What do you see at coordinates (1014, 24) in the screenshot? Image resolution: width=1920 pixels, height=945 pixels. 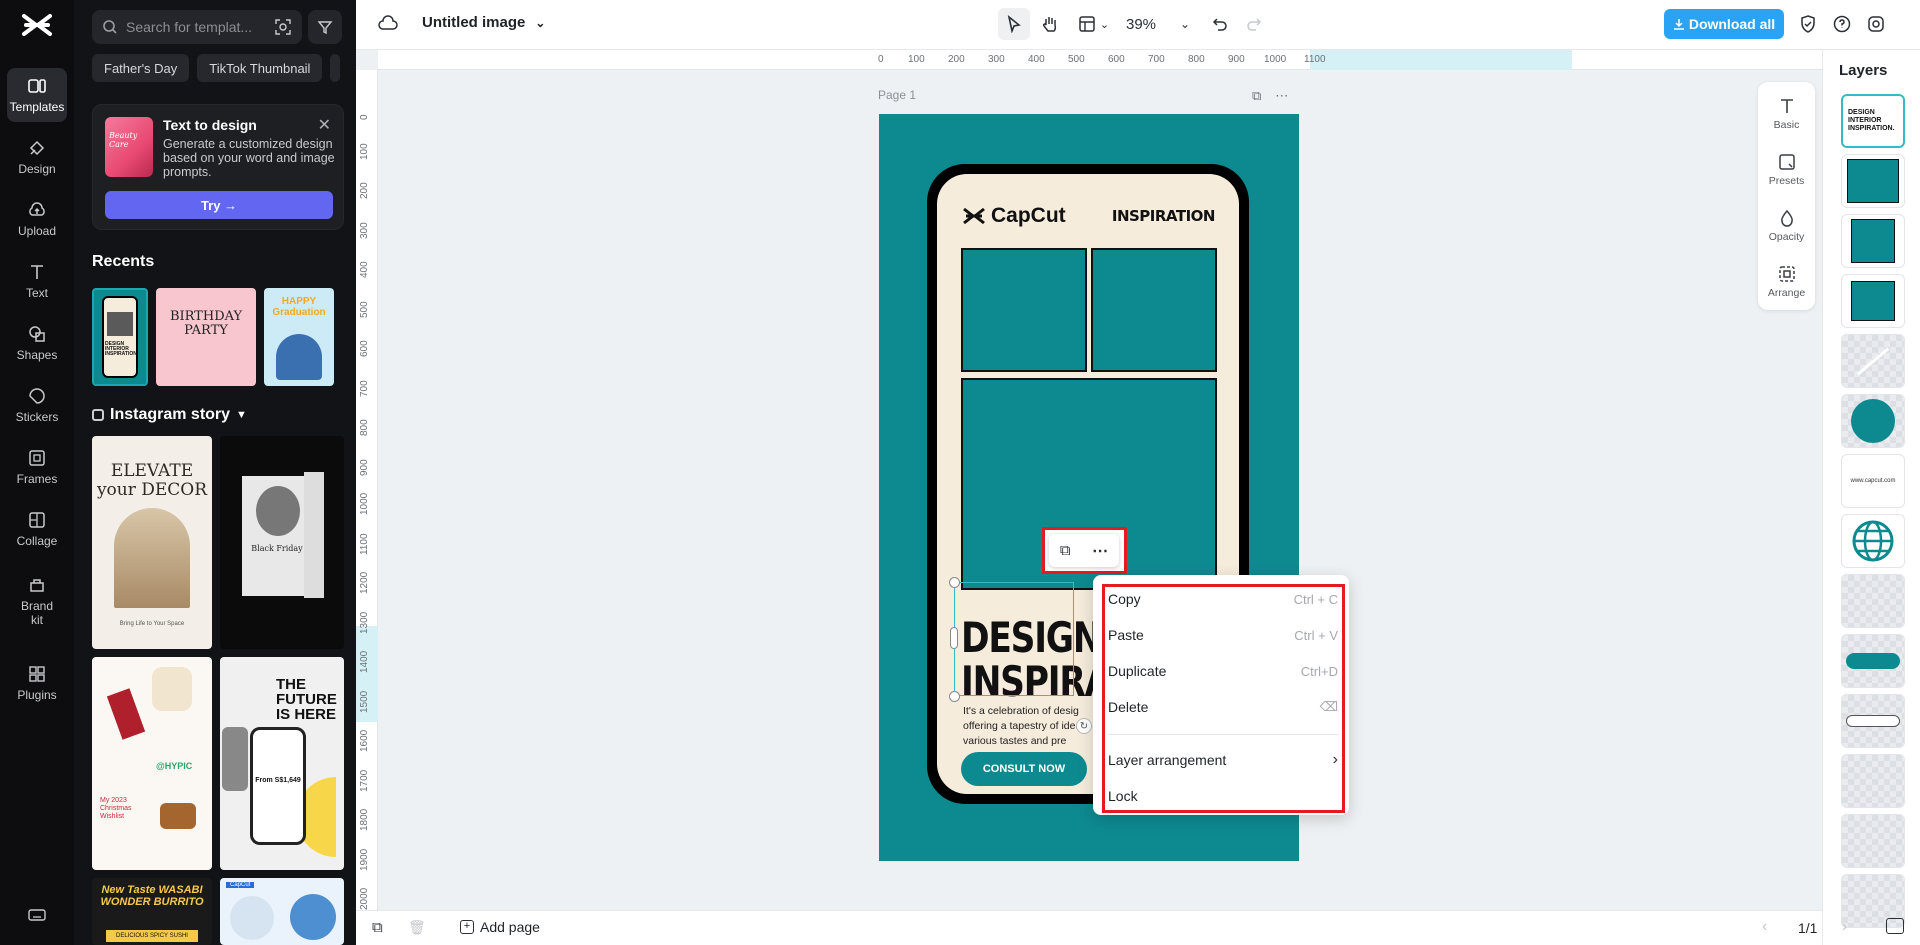 I see `select-tool` at bounding box center [1014, 24].